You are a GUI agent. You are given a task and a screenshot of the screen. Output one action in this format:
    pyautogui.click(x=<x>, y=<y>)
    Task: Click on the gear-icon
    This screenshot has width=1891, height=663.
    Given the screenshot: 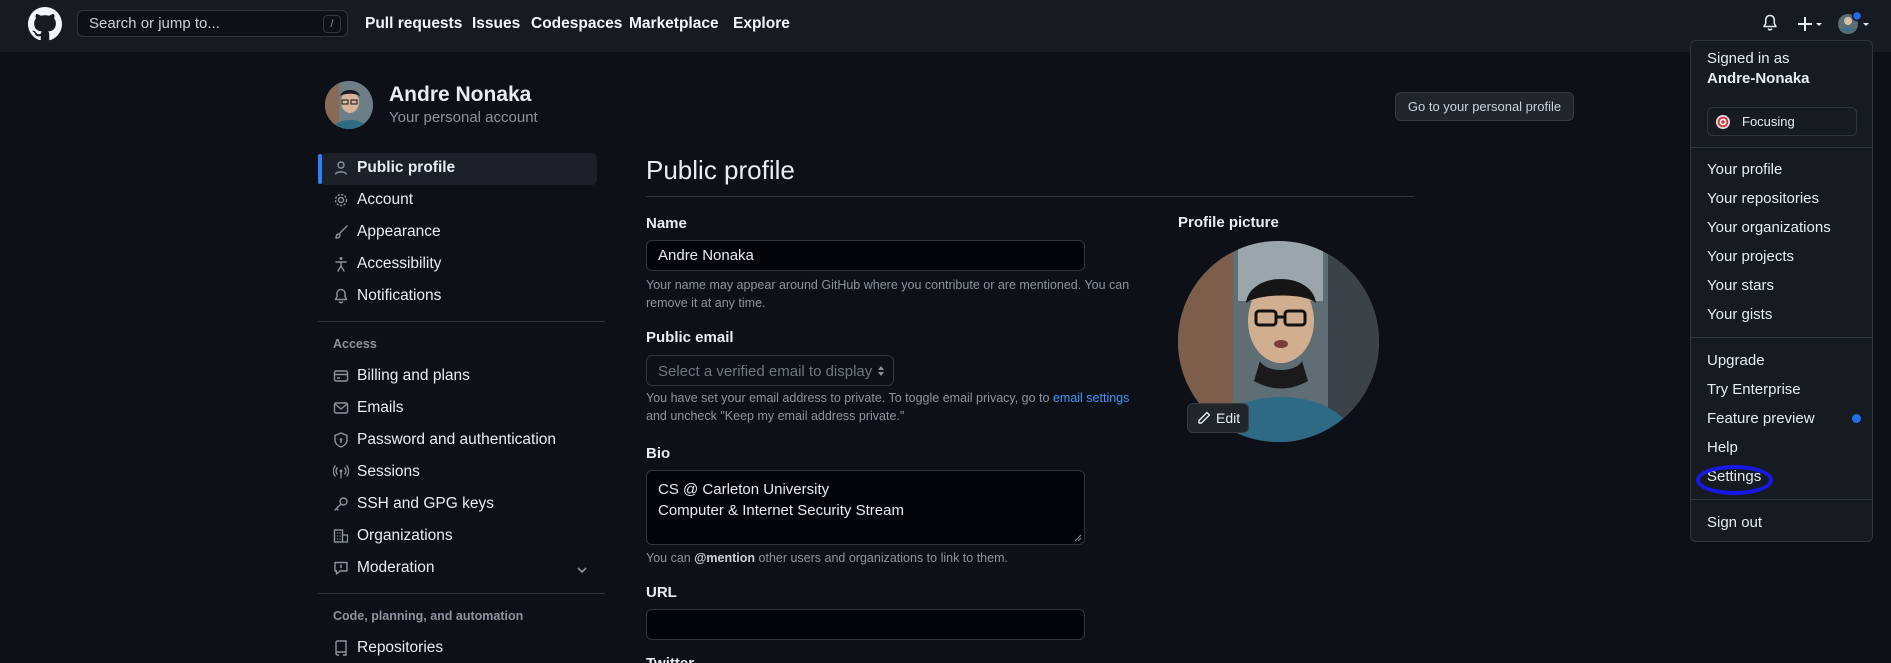 What is the action you would take?
    pyautogui.click(x=341, y=200)
    